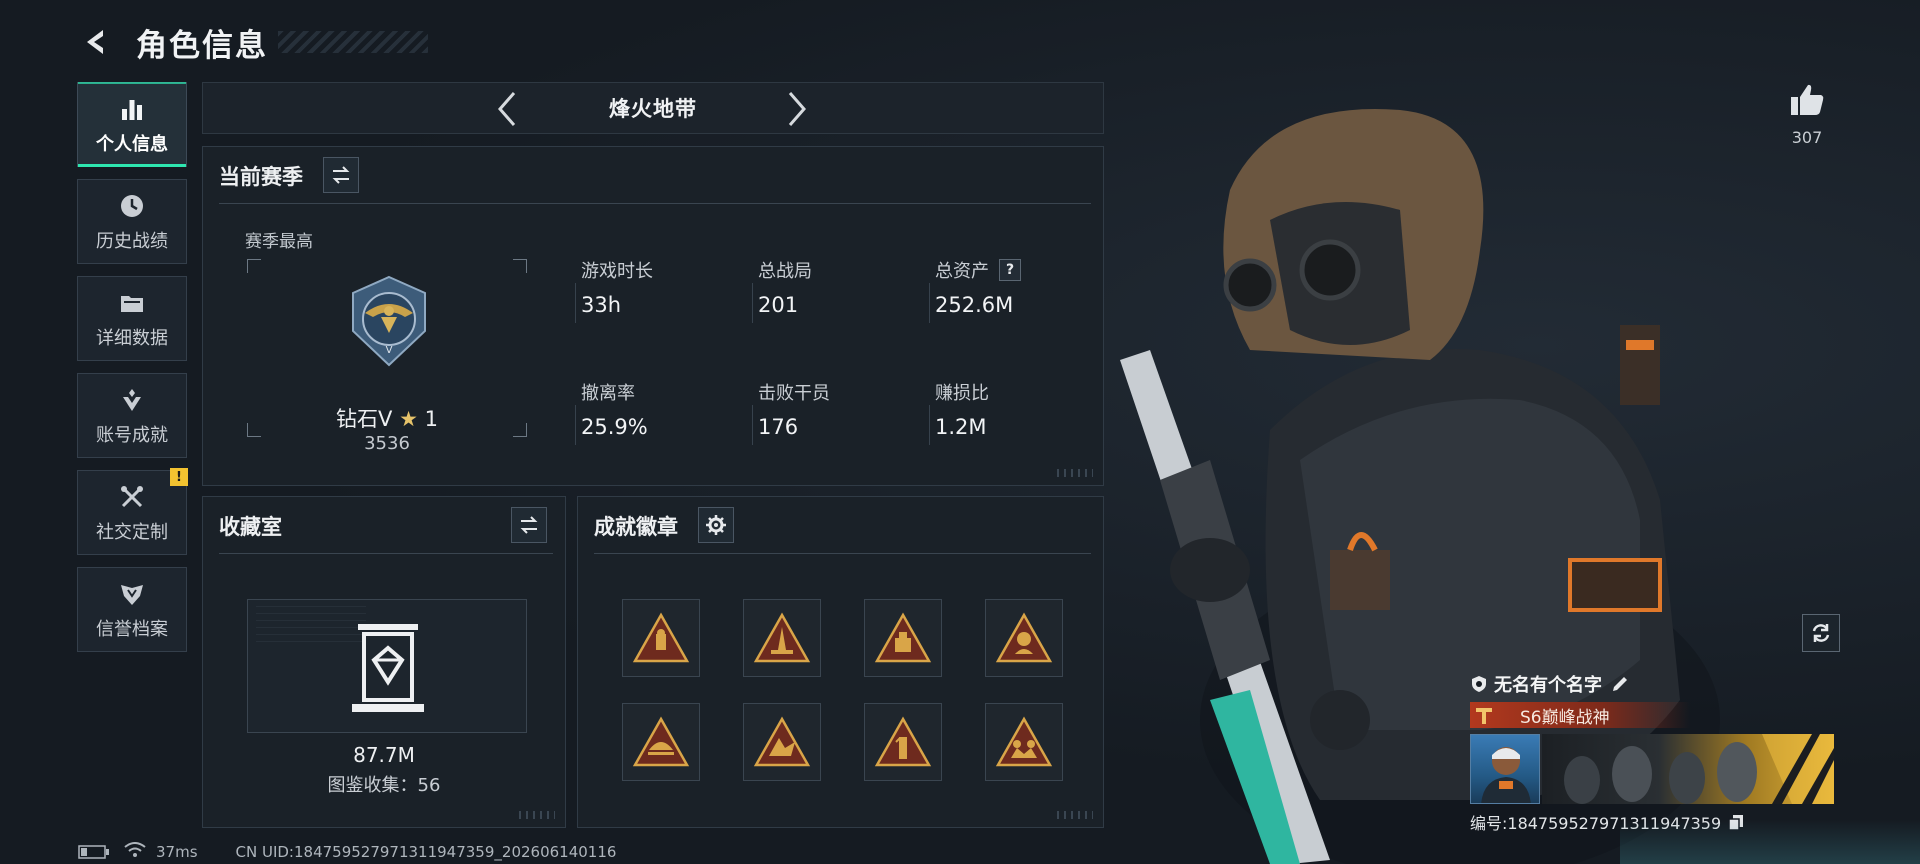 The height and width of the screenshot is (864, 1920). Describe the element at coordinates (785, 271) in the screenshot. I see `stat-label: 总战局` at that location.